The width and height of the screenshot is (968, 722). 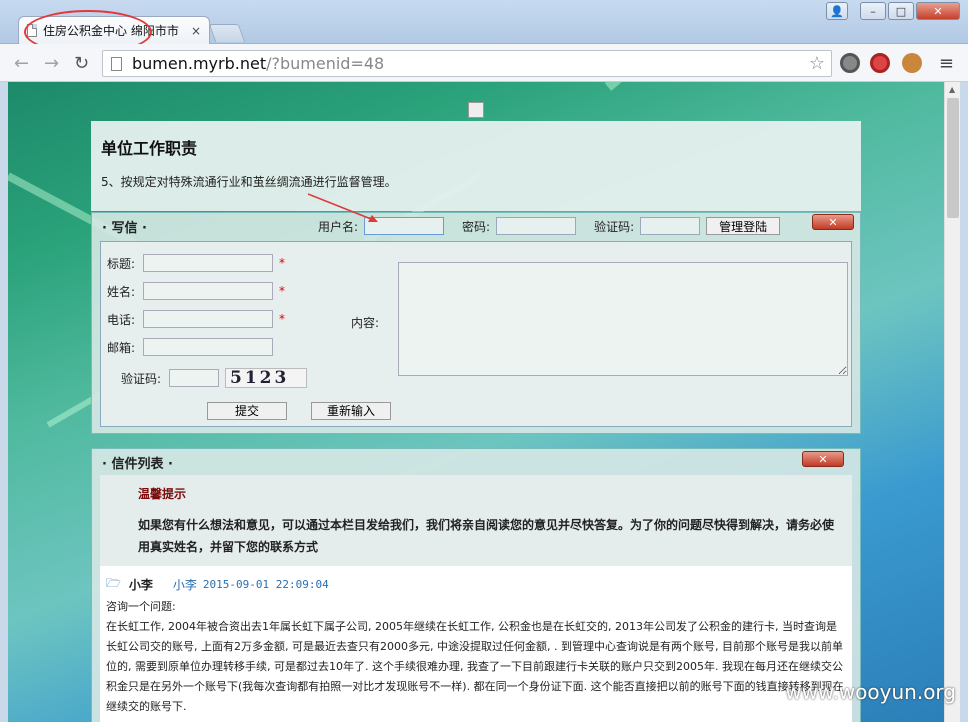 What do you see at coordinates (952, 89) in the screenshot?
I see `scroll-up-icon: ▲` at bounding box center [952, 89].